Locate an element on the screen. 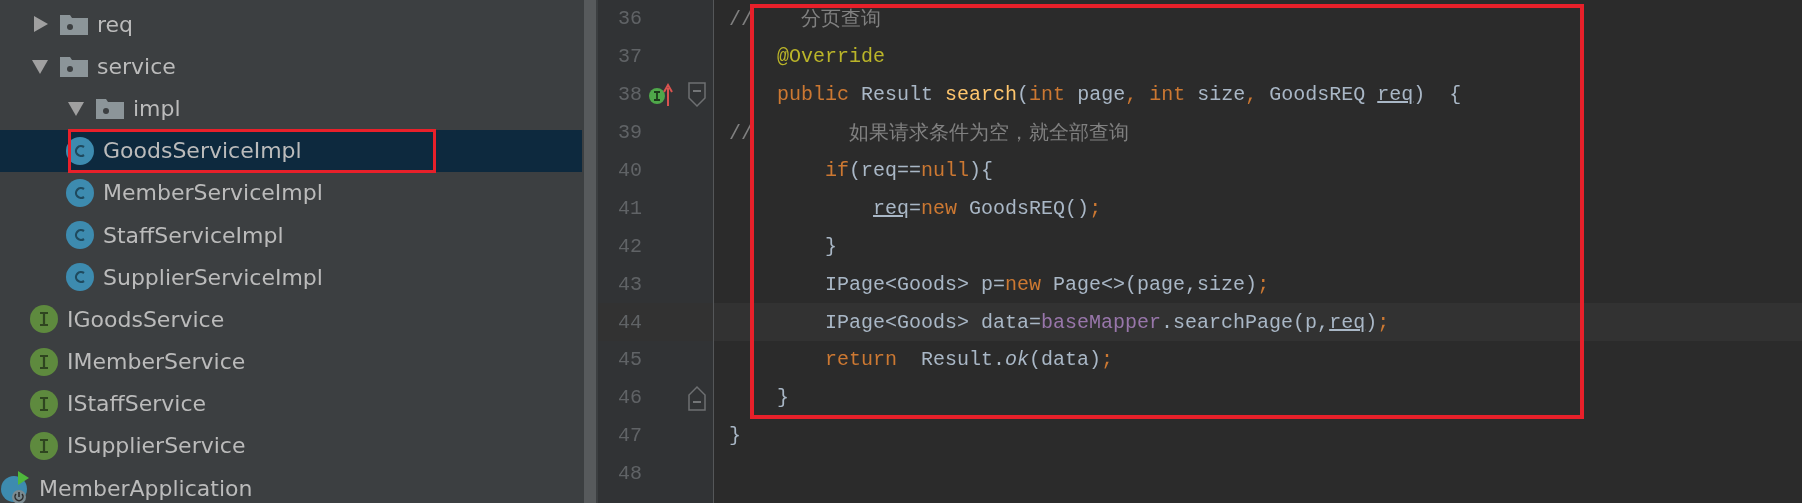  tree-item-label: ISupplierService is located at coordinates (156, 446).